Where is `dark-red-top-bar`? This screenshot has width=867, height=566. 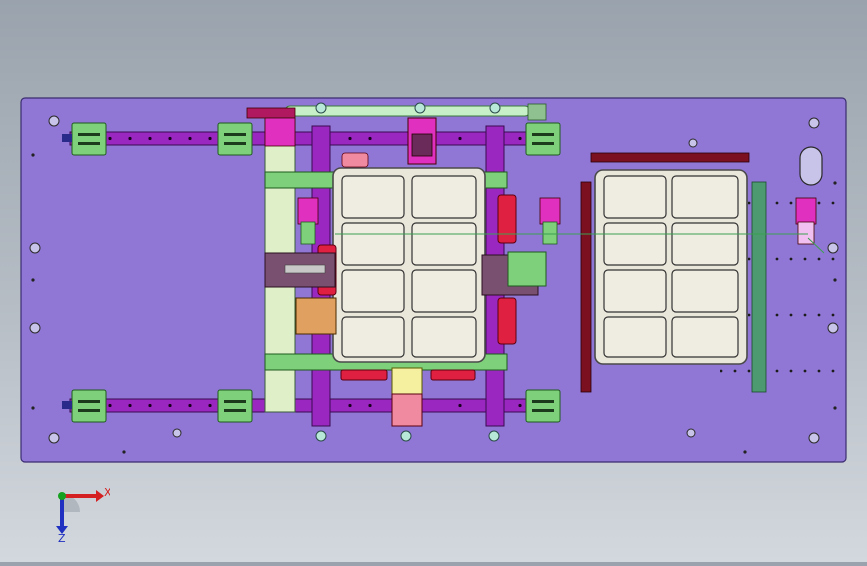
dark-red-top-bar is located at coordinates (670, 157).